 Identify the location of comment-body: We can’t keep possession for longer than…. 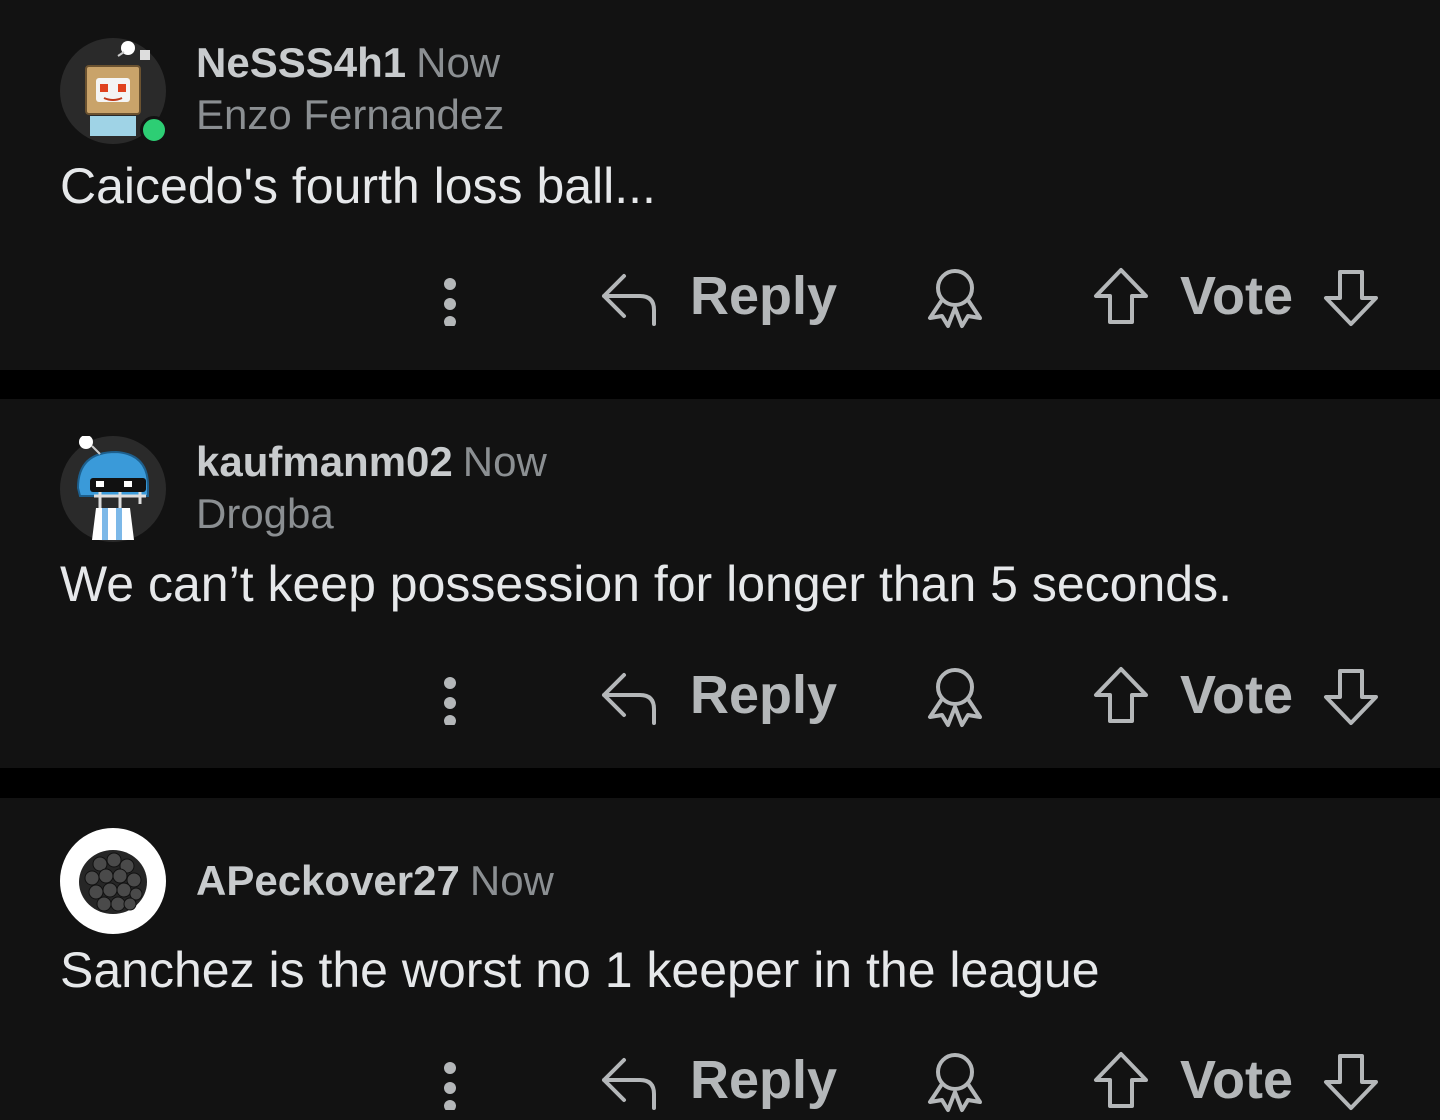
(646, 584).